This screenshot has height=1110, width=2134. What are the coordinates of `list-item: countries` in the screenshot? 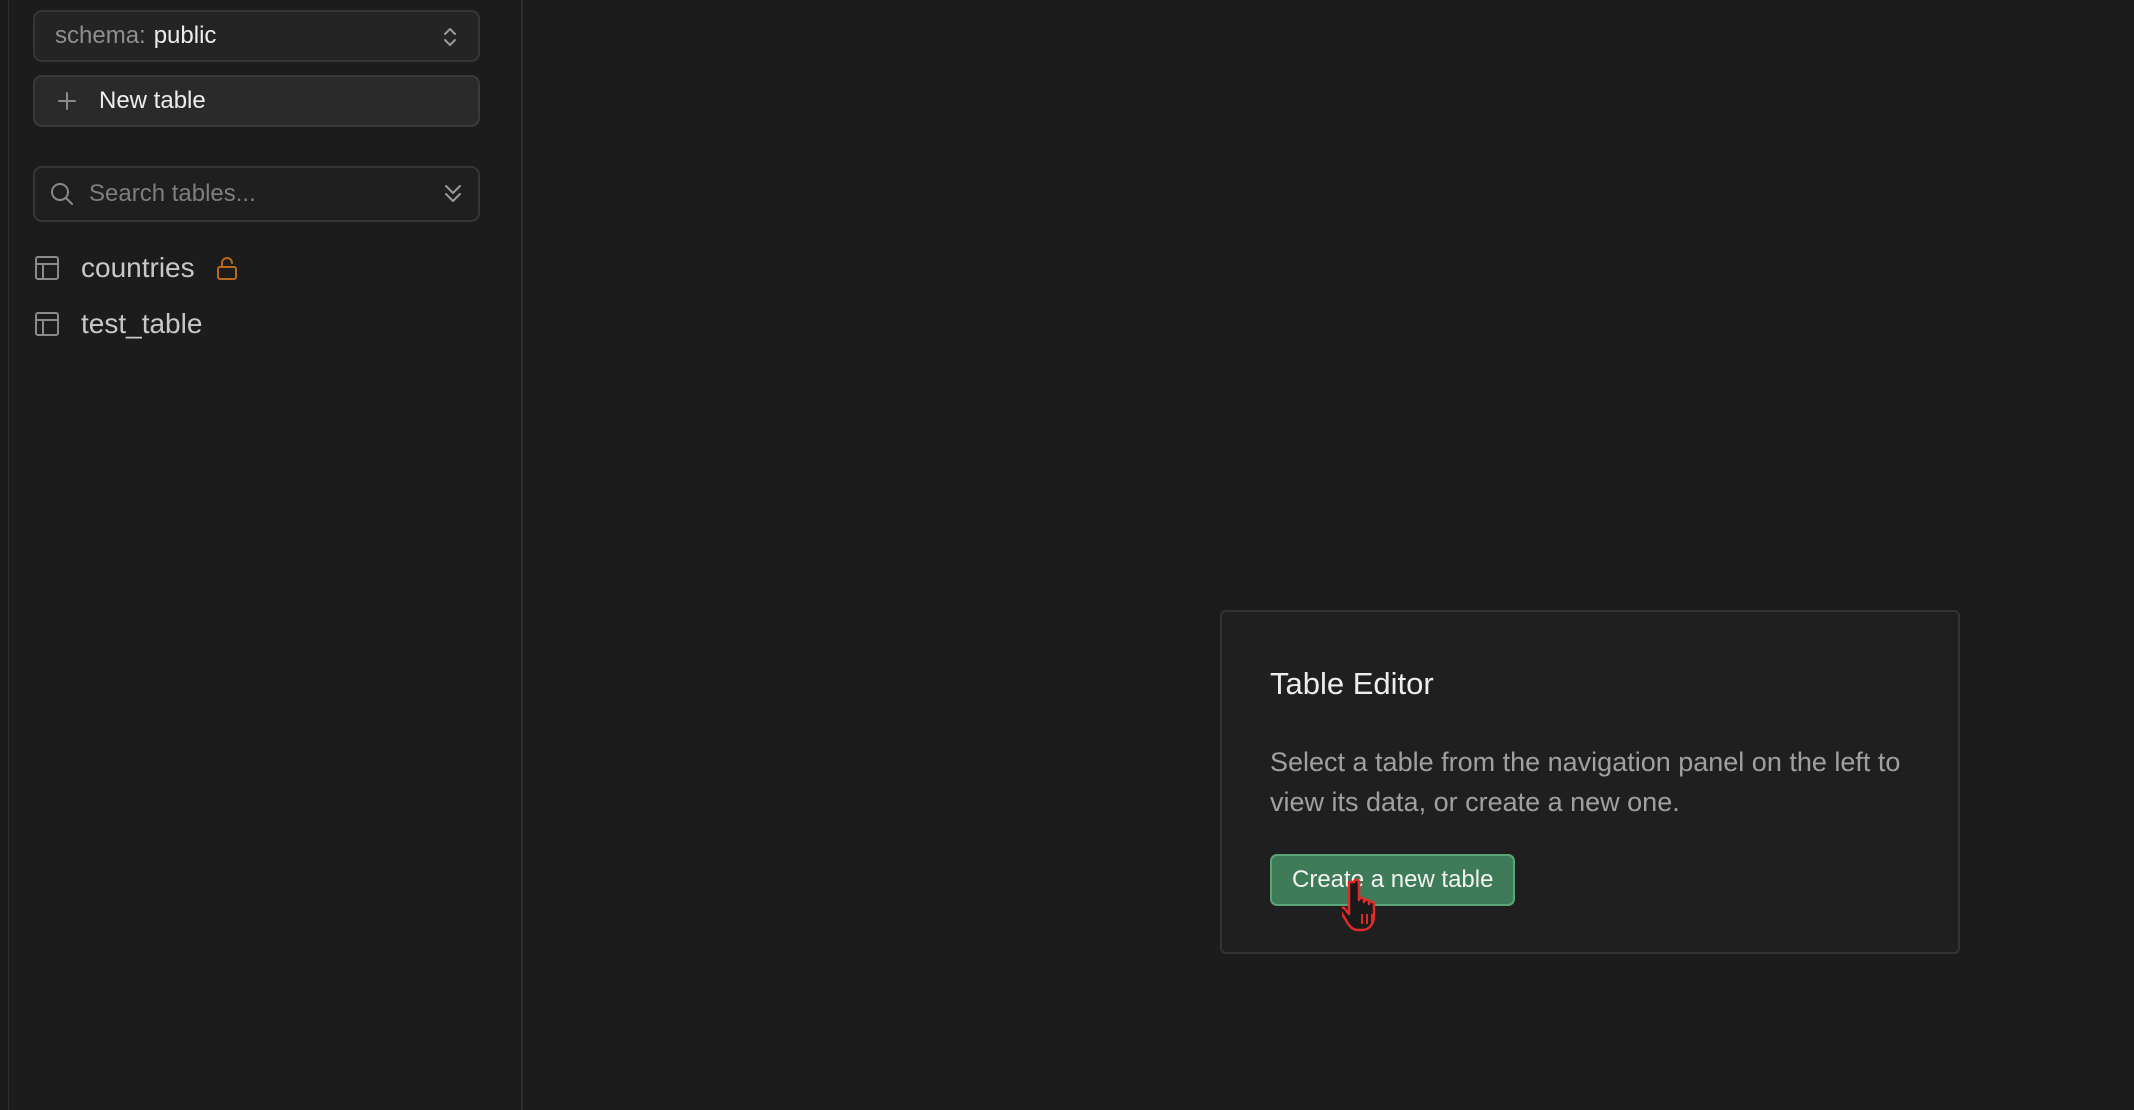 It's located at (256, 268).